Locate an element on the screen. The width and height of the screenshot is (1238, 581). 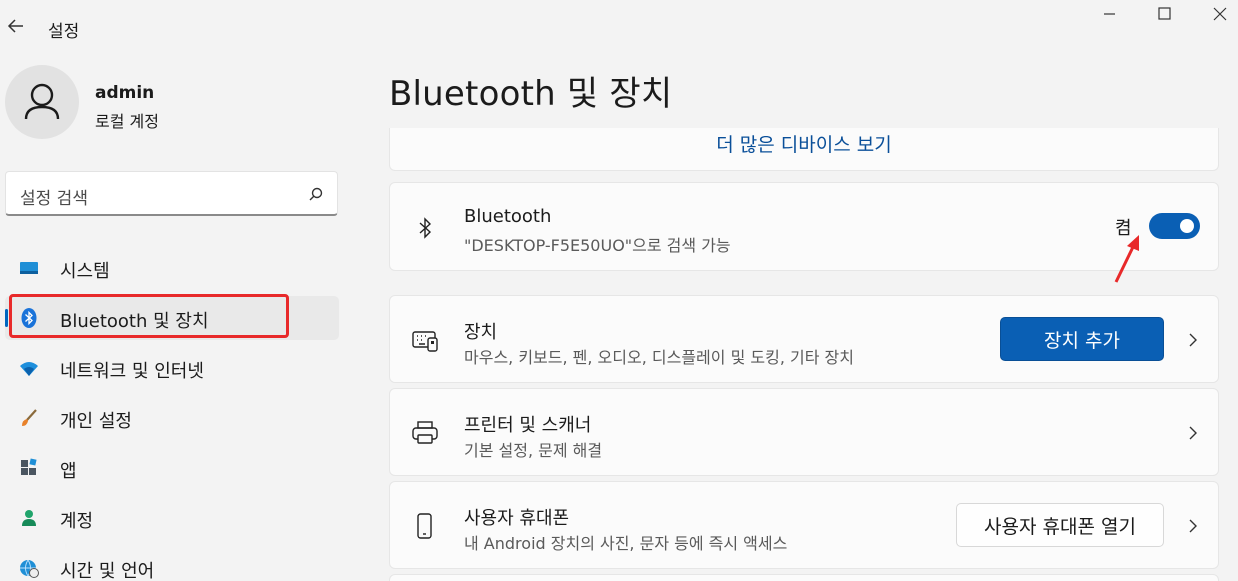
app-title: 설정 is located at coordinates (64, 32).